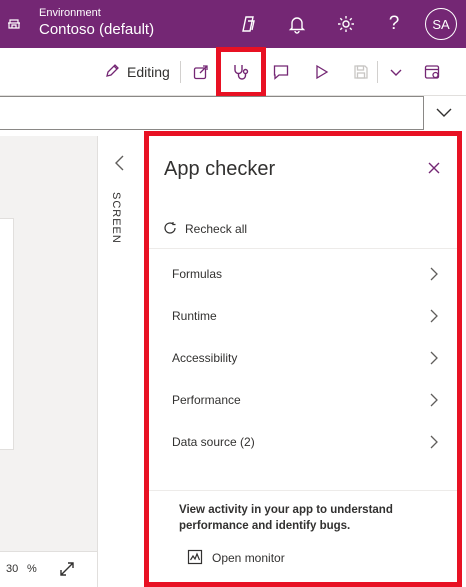 This screenshot has height=587, width=466. I want to click on environment-icon, so click(14, 23).